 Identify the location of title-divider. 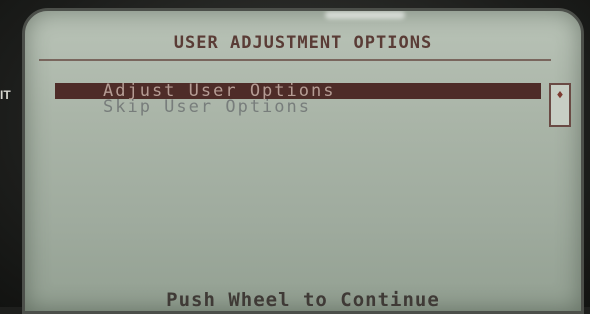
(295, 60).